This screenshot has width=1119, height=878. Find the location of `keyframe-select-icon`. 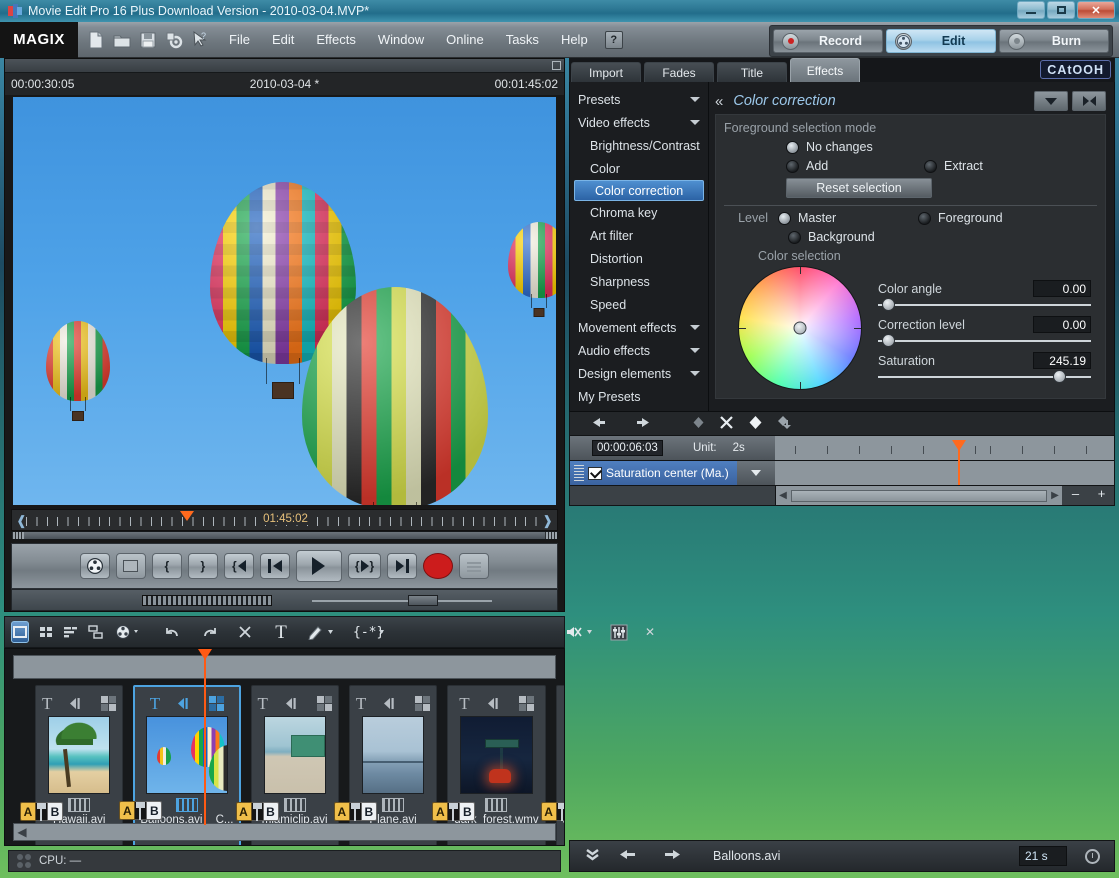

keyframe-select-icon is located at coordinates (755, 424).